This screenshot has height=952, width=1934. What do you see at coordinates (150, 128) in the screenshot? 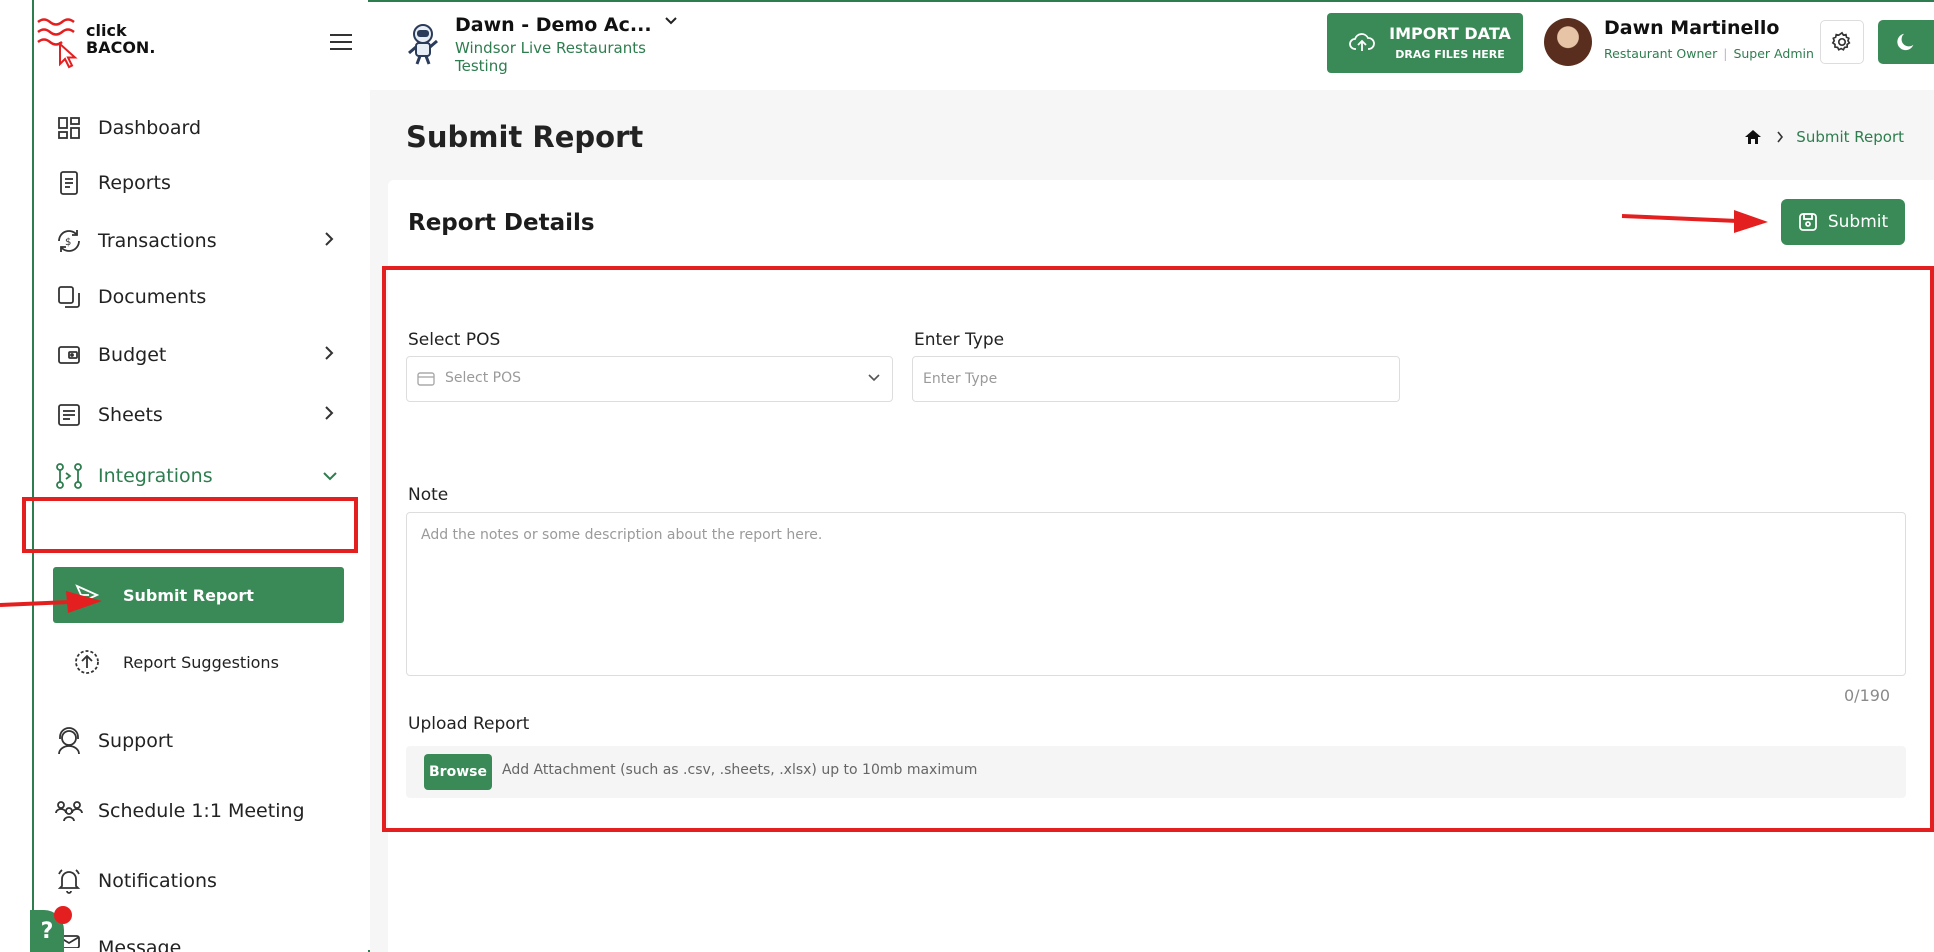
I see `sidebar-item-label: Dashboard` at bounding box center [150, 128].